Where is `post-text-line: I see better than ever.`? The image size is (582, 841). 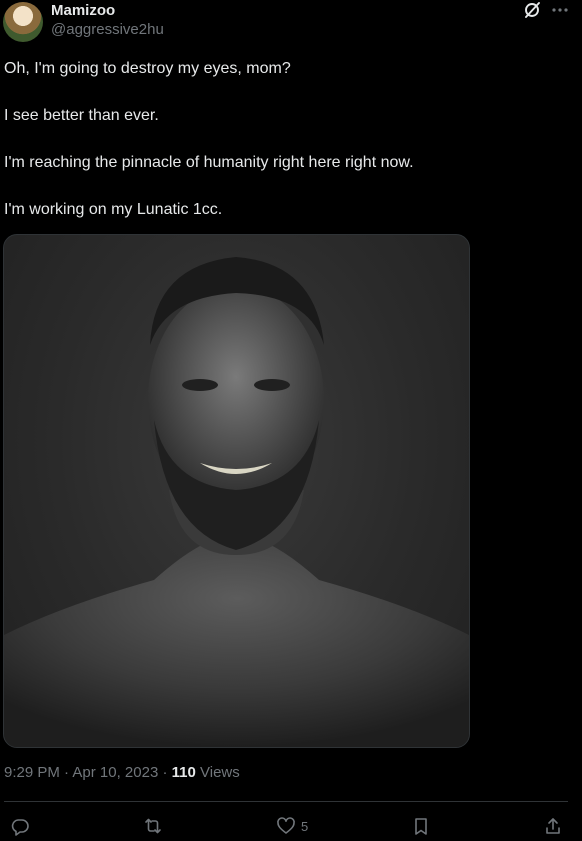 post-text-line: I see better than ever. is located at coordinates (81, 115).